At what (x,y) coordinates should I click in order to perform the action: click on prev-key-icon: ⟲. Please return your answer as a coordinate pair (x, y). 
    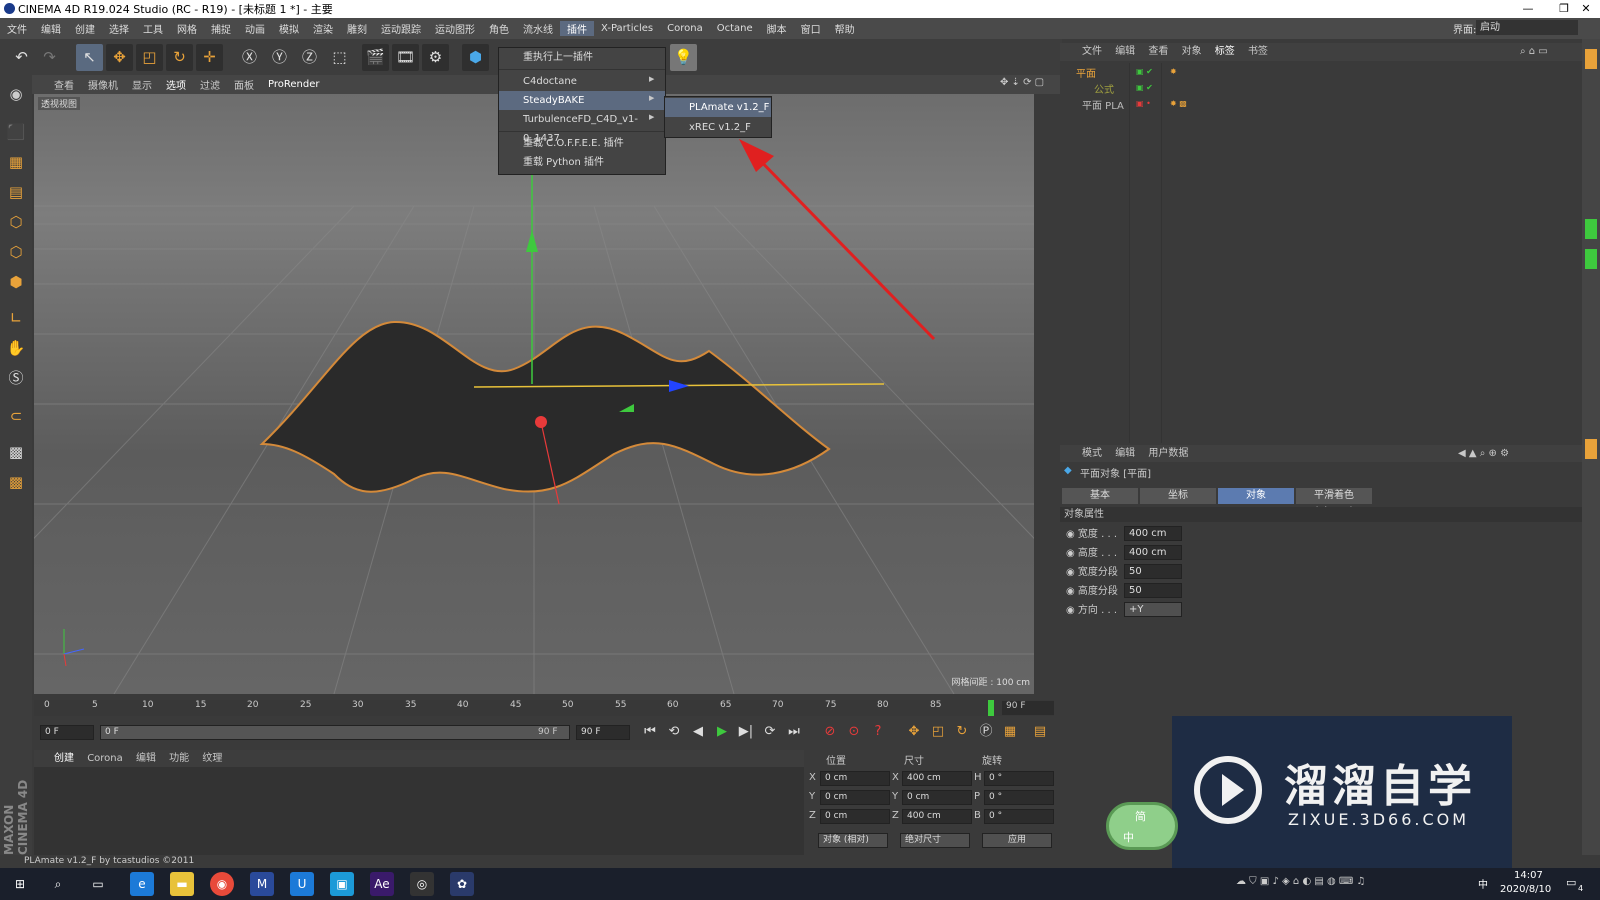
    Looking at the image, I should click on (674, 732).